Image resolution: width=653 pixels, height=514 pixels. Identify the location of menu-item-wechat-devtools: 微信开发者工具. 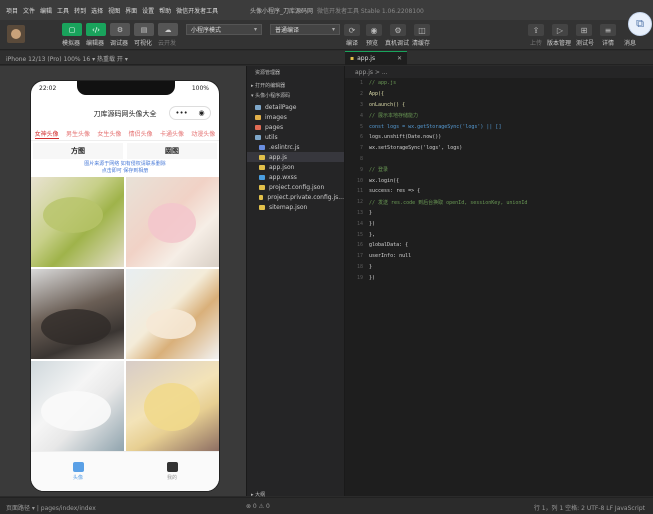
(197, 10).